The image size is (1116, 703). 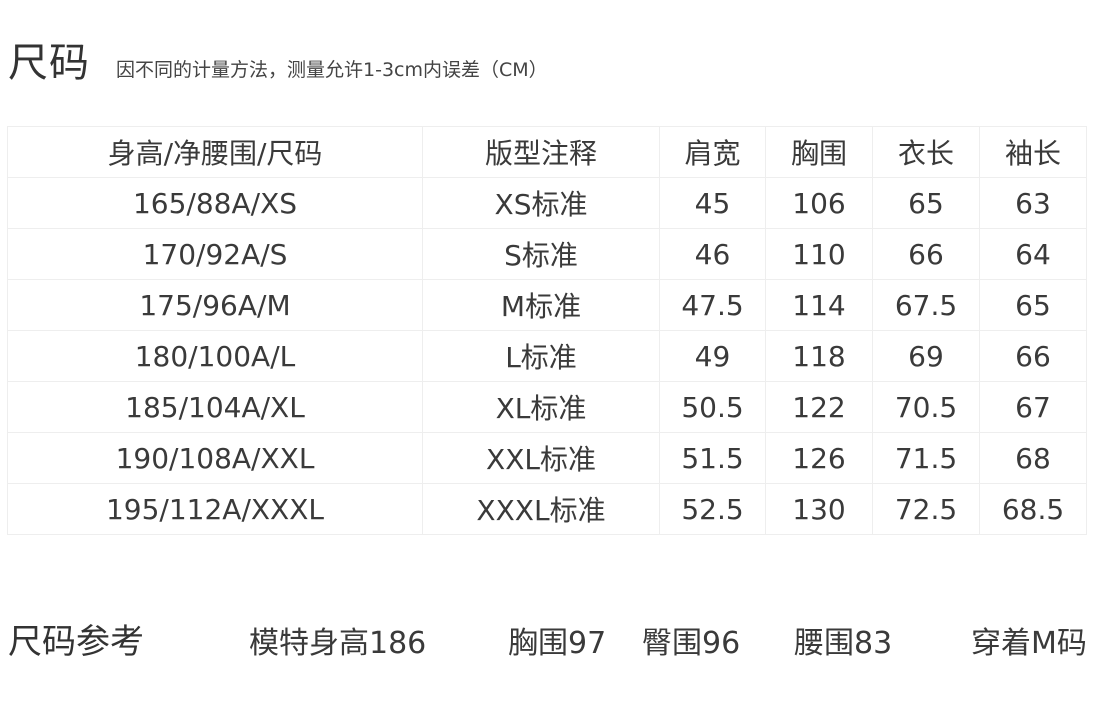 What do you see at coordinates (712, 356) in the screenshot?
I see `cell-shoulder: 49` at bounding box center [712, 356].